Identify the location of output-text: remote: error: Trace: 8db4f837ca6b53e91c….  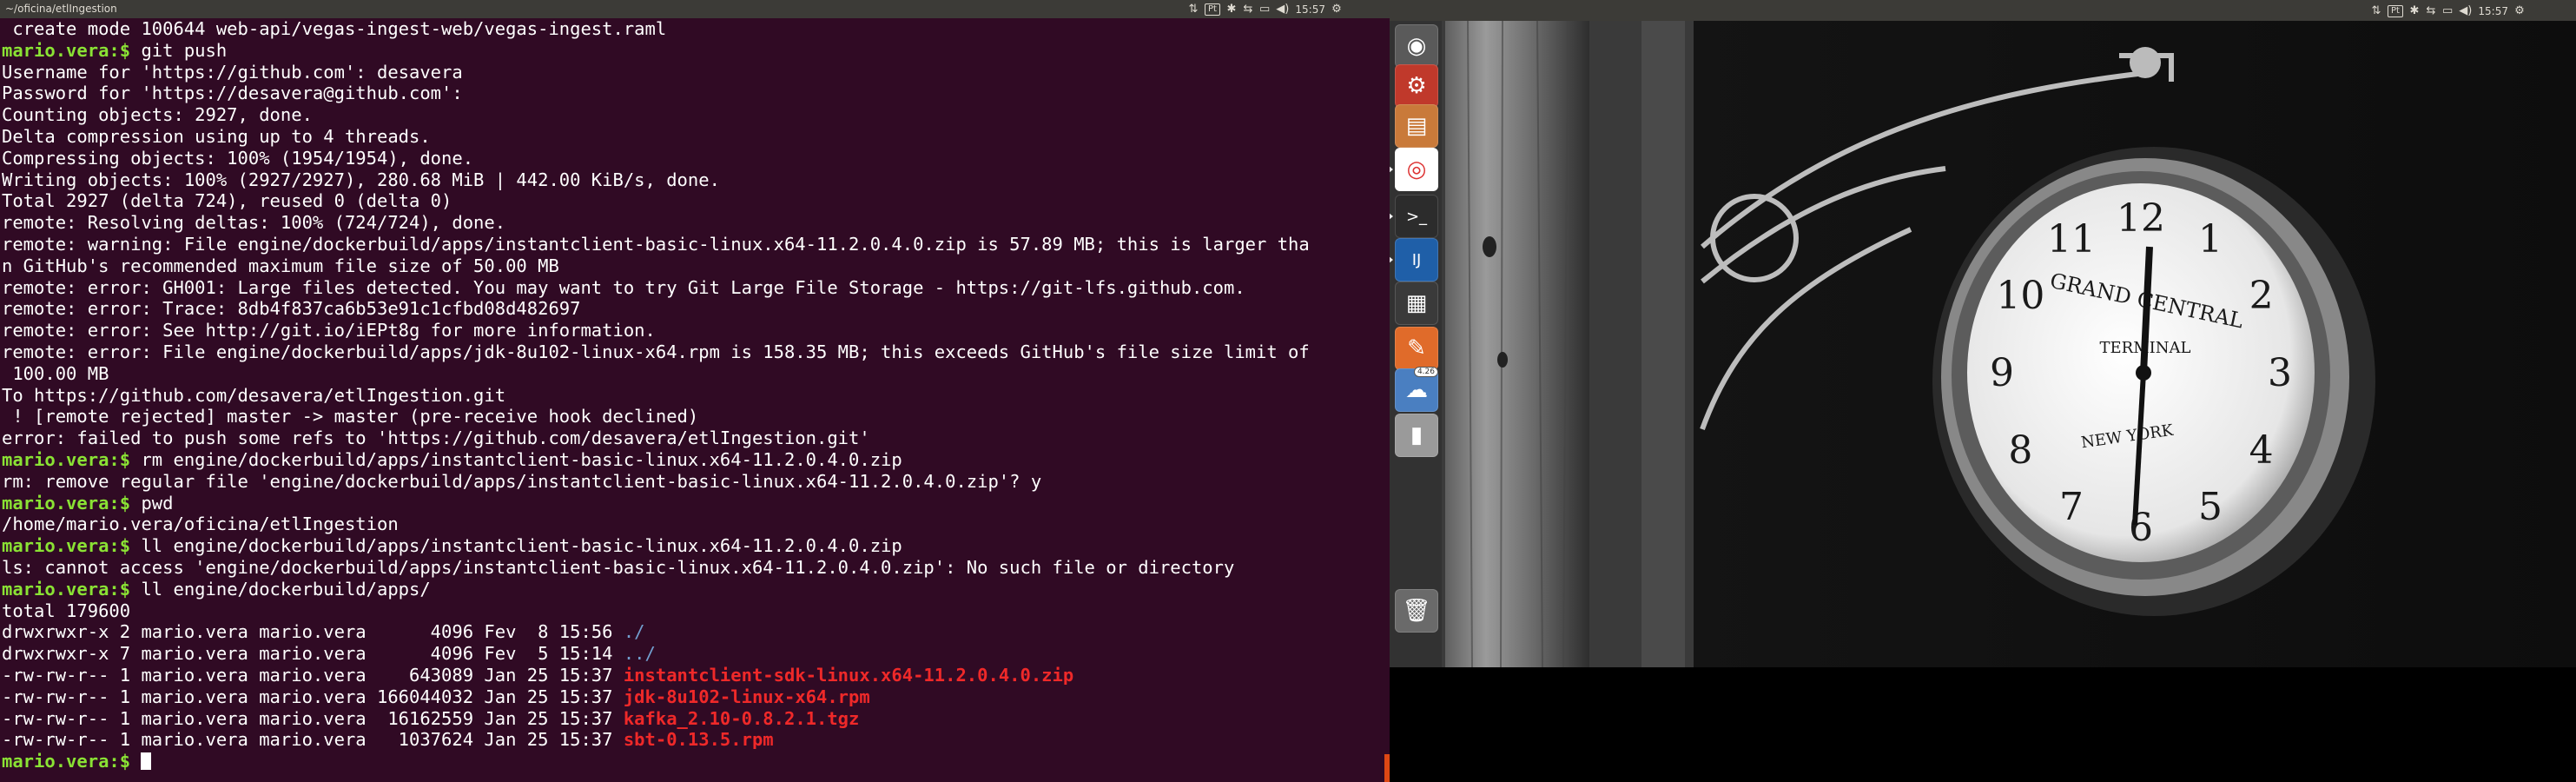
(291, 309).